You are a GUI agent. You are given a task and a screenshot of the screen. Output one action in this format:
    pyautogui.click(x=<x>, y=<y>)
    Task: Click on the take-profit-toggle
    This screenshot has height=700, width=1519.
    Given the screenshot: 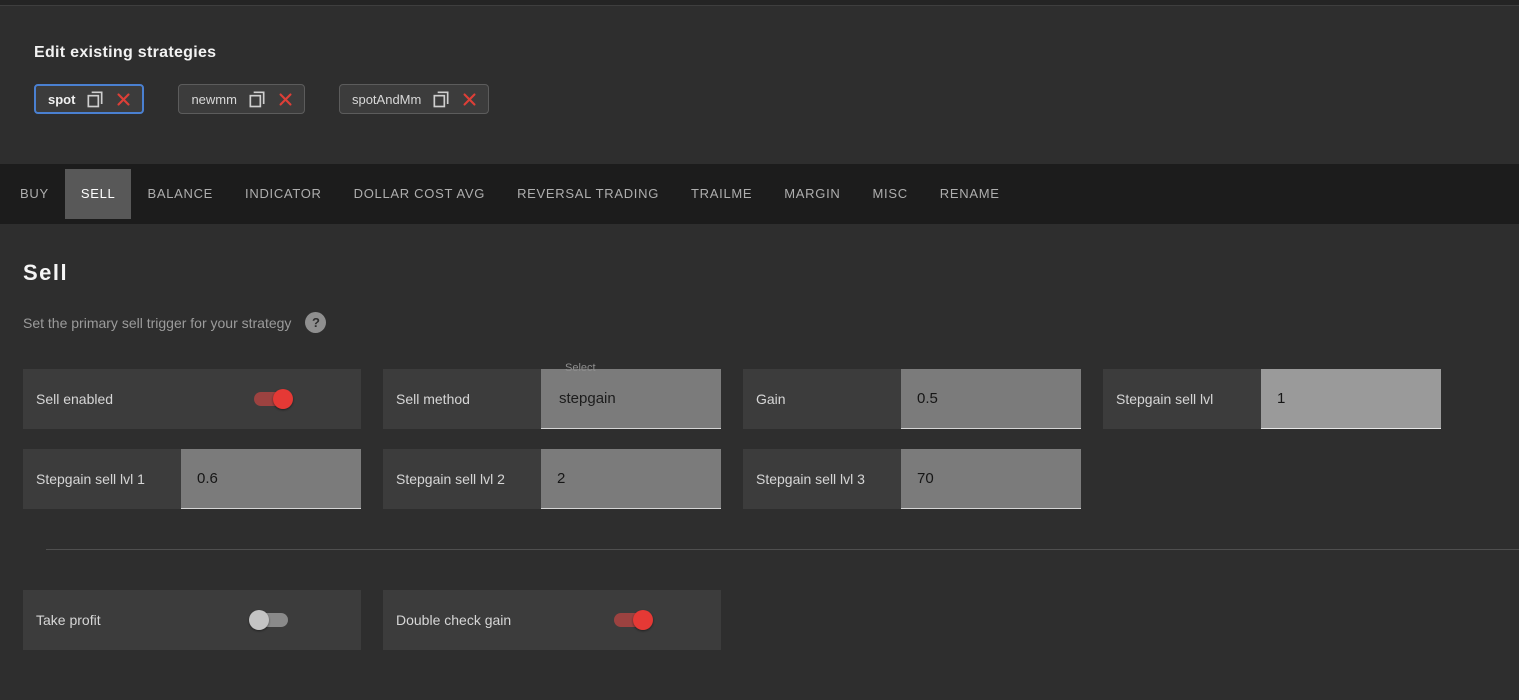 What is the action you would take?
    pyautogui.click(x=271, y=620)
    